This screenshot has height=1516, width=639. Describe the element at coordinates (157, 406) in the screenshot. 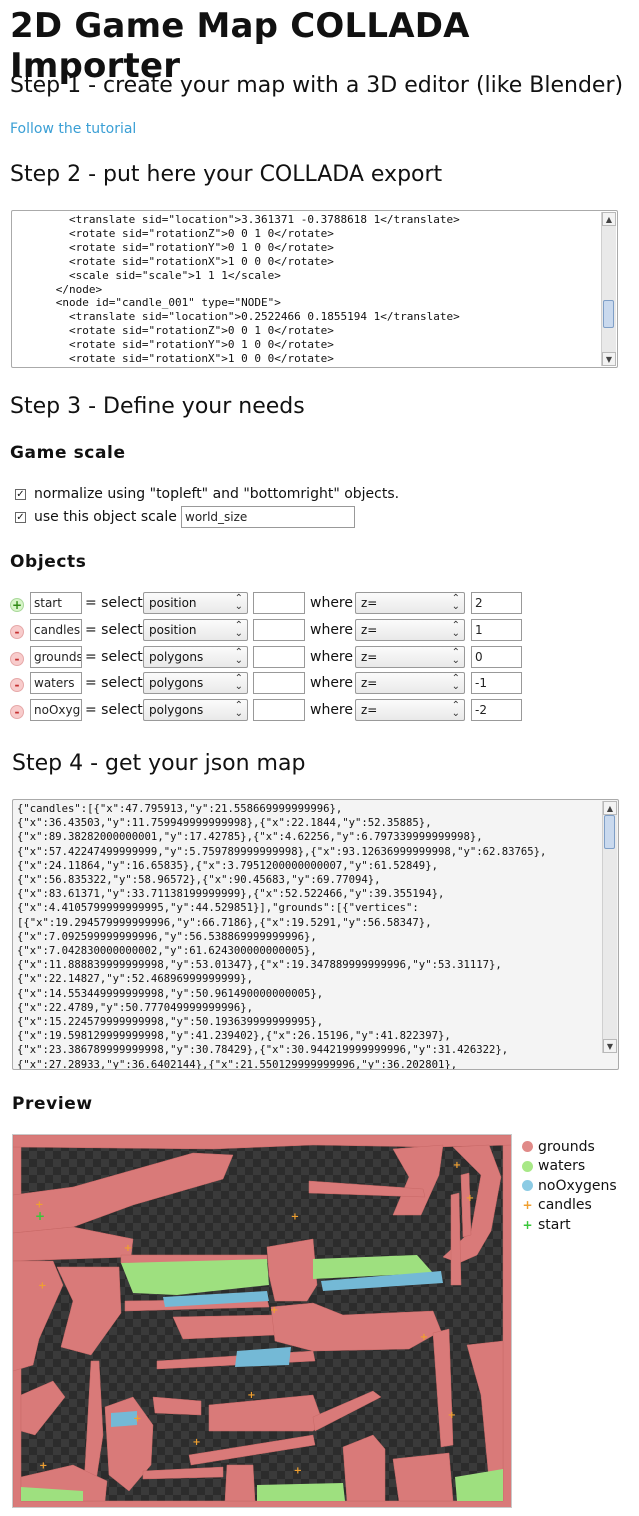

I see `step3-heading: Step 3 - Define your needs` at that location.